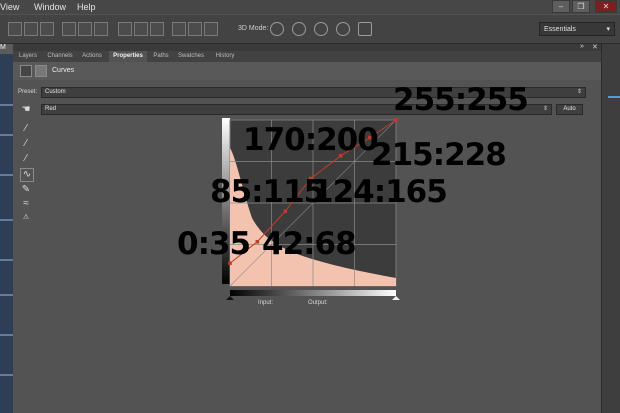 This screenshot has height=413, width=620. What do you see at coordinates (26, 159) in the screenshot?
I see `white-point-eyedropper-icon: ⁄` at bounding box center [26, 159].